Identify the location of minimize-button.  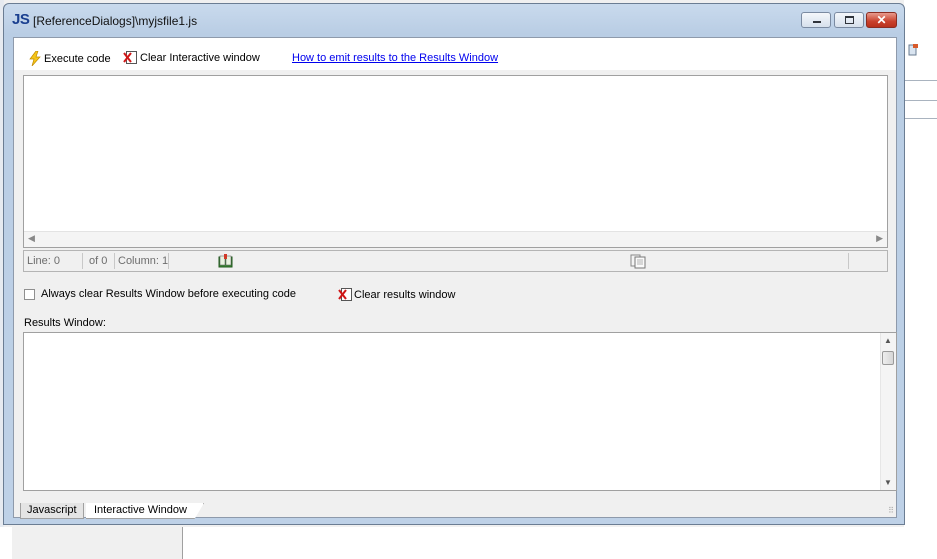
(816, 20).